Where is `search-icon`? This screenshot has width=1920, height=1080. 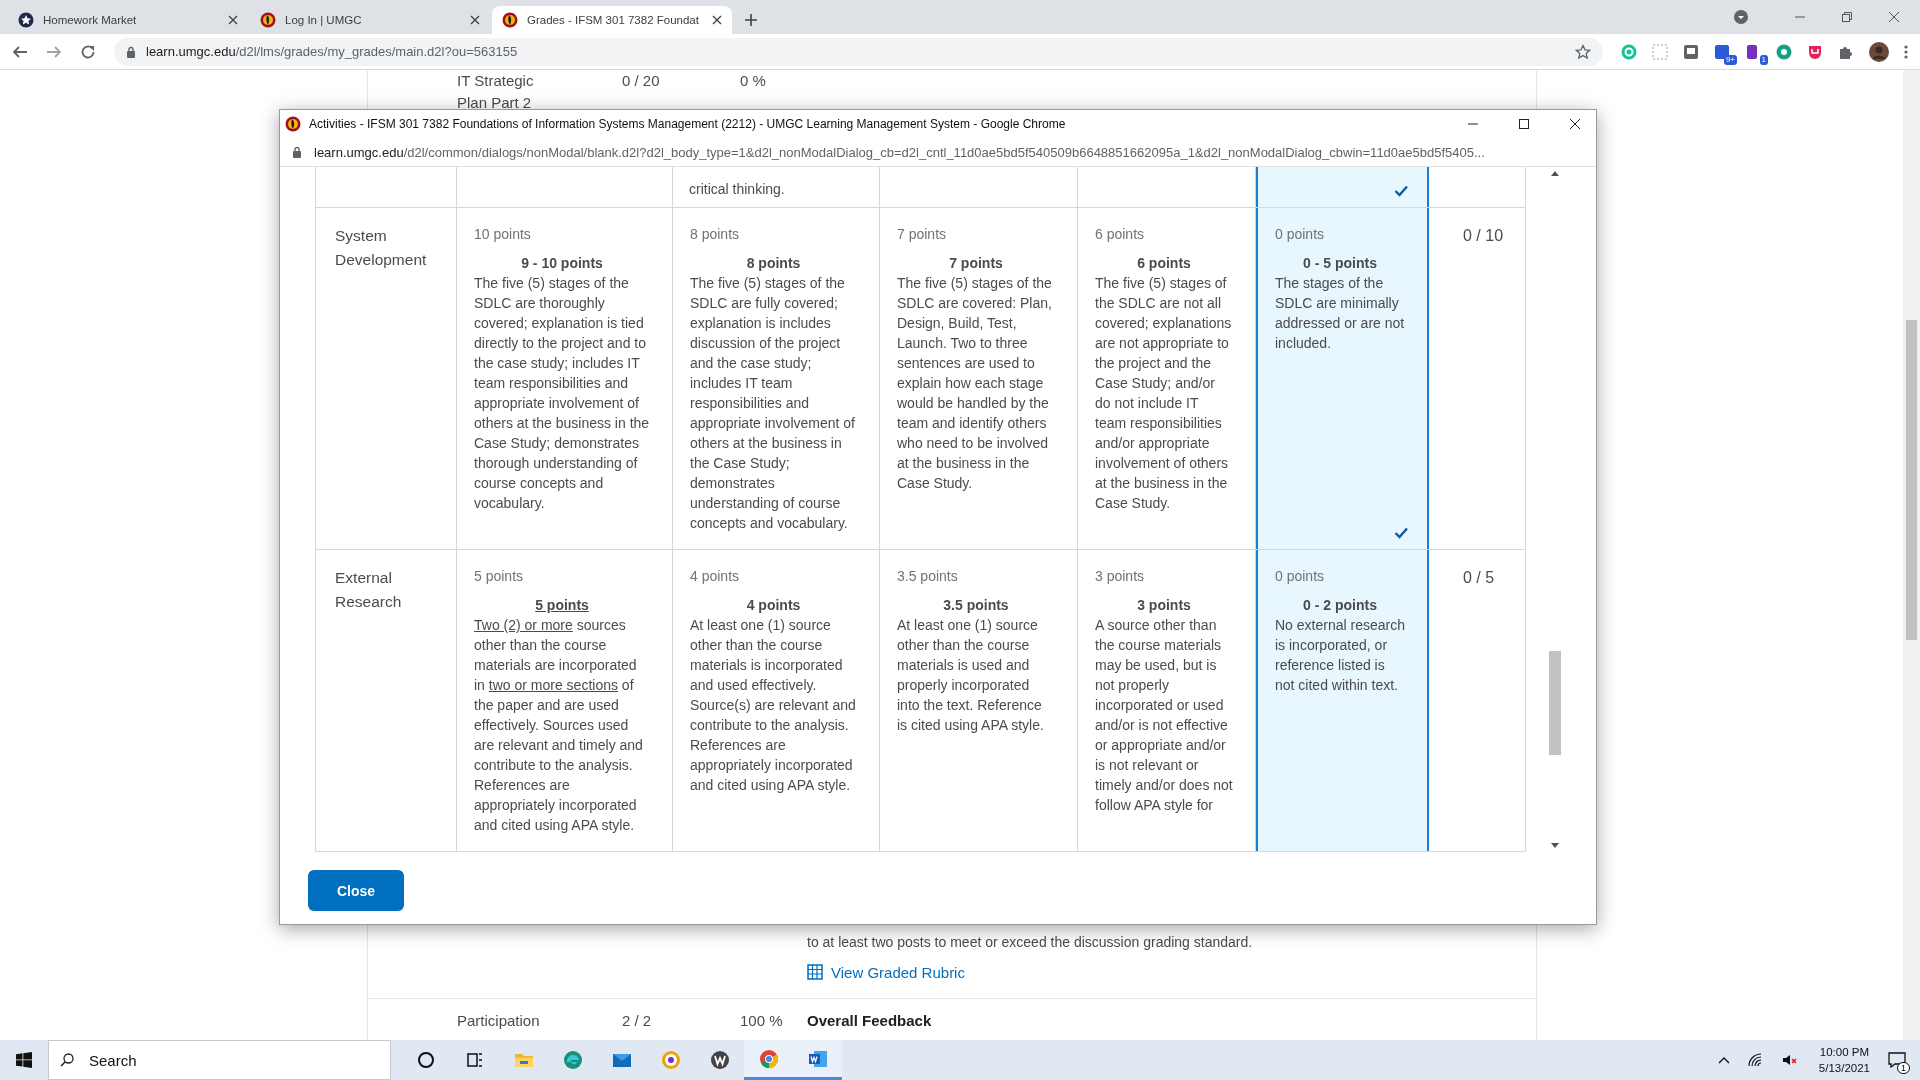 search-icon is located at coordinates (67, 1060).